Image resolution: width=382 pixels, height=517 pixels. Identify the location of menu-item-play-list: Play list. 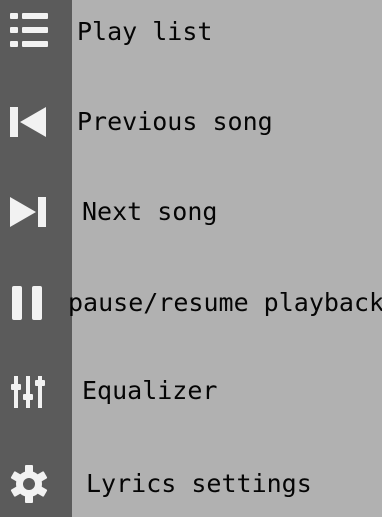
(191, 33).